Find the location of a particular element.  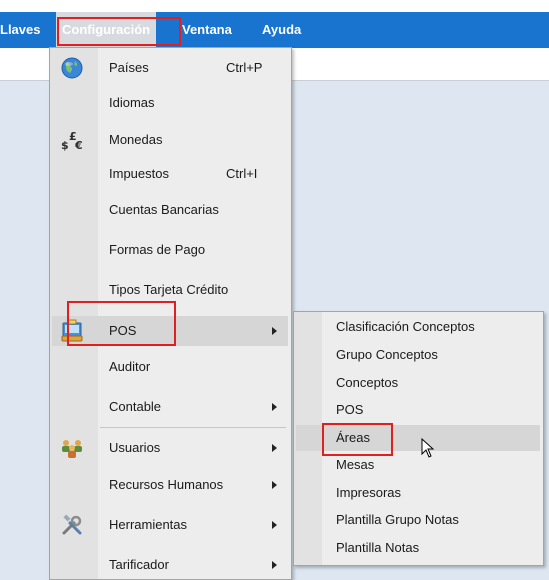

submenu-item-impresoras: Impresoras is located at coordinates (418, 493).